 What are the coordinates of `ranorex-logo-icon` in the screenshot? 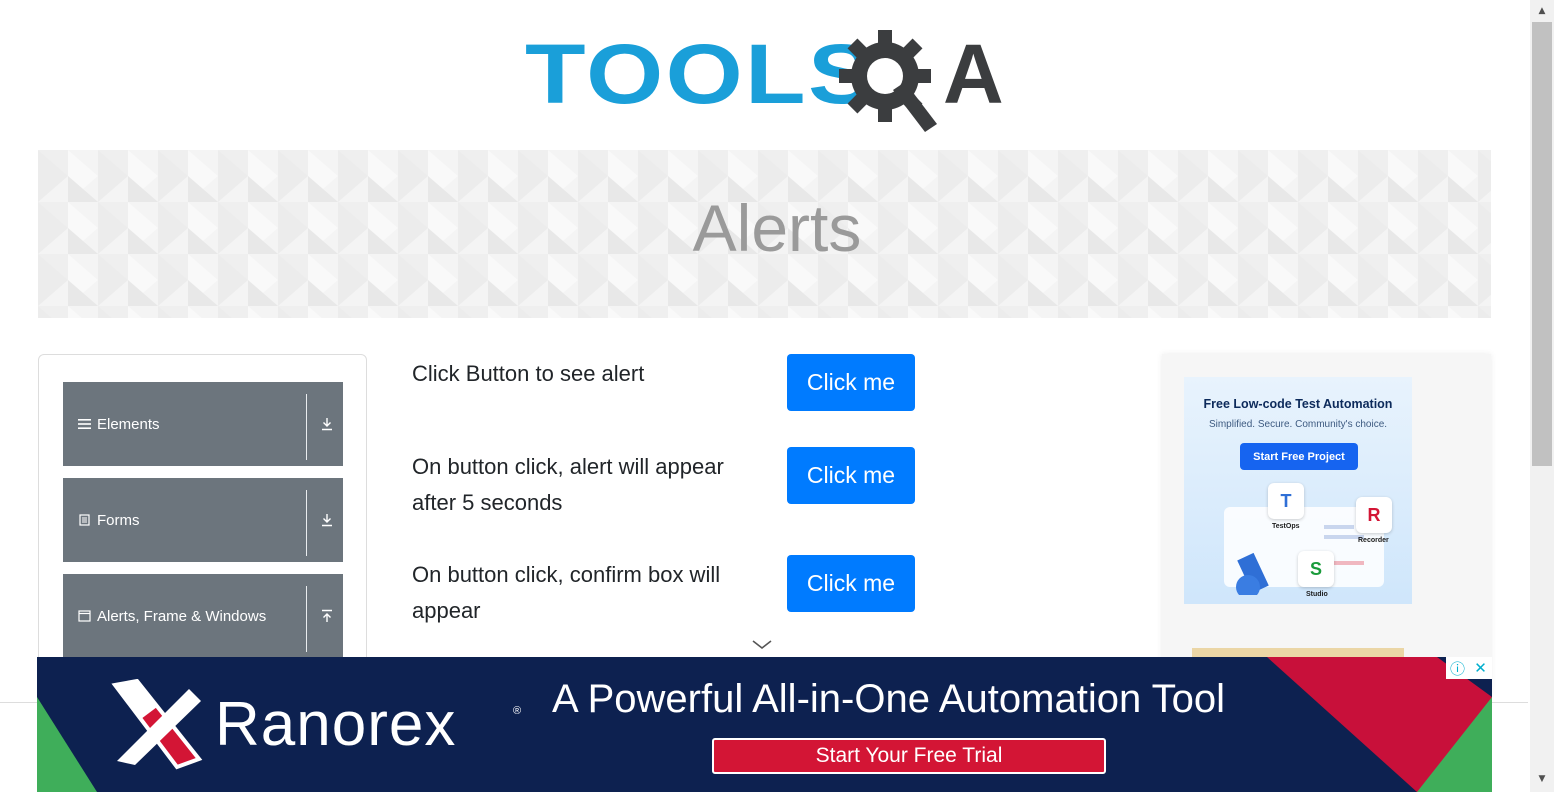 It's located at (157, 724).